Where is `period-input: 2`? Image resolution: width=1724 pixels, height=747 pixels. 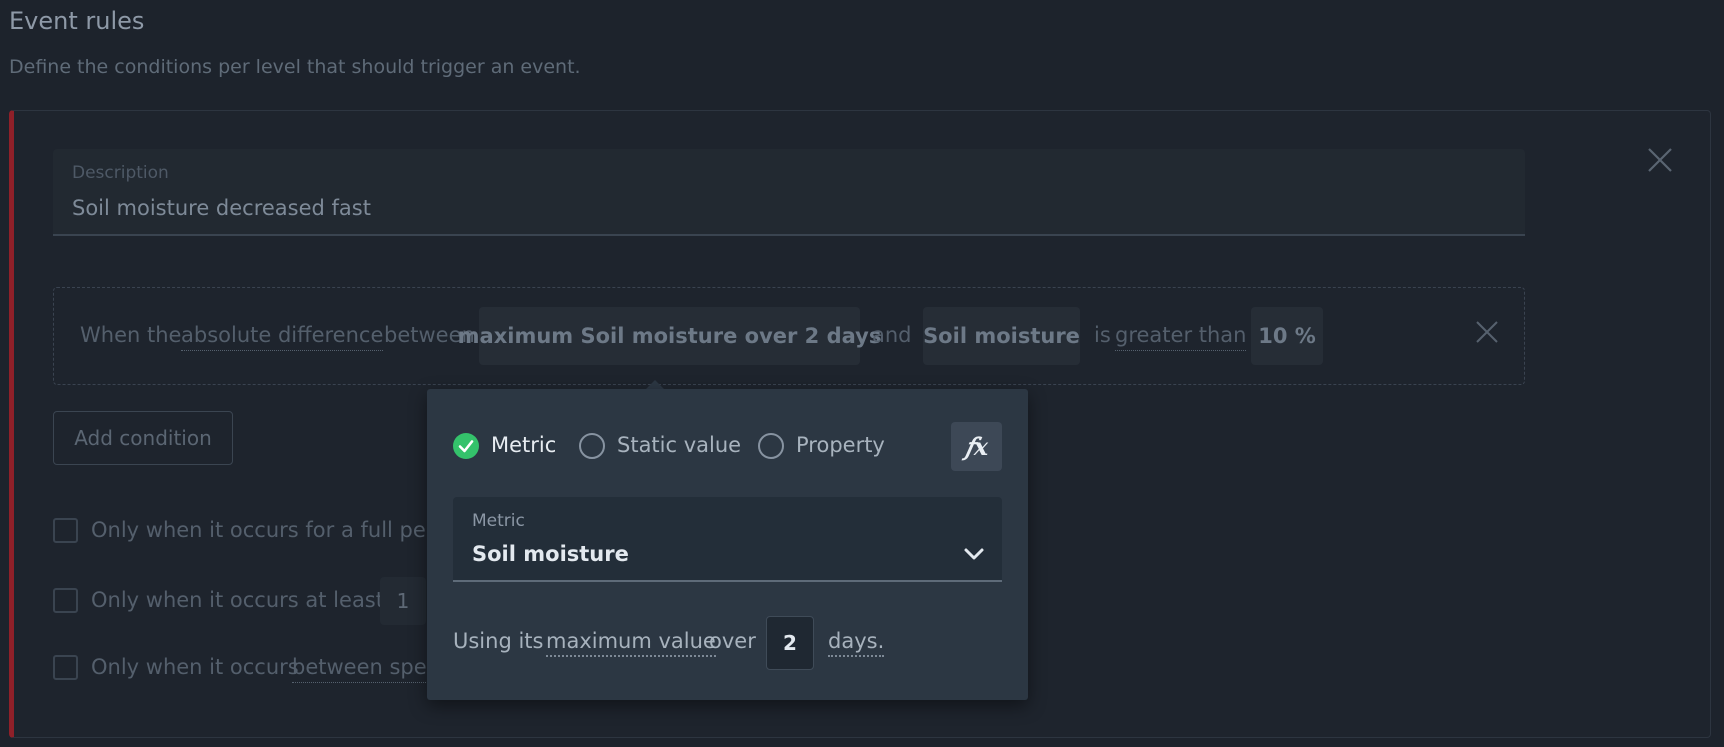 period-input: 2 is located at coordinates (790, 643).